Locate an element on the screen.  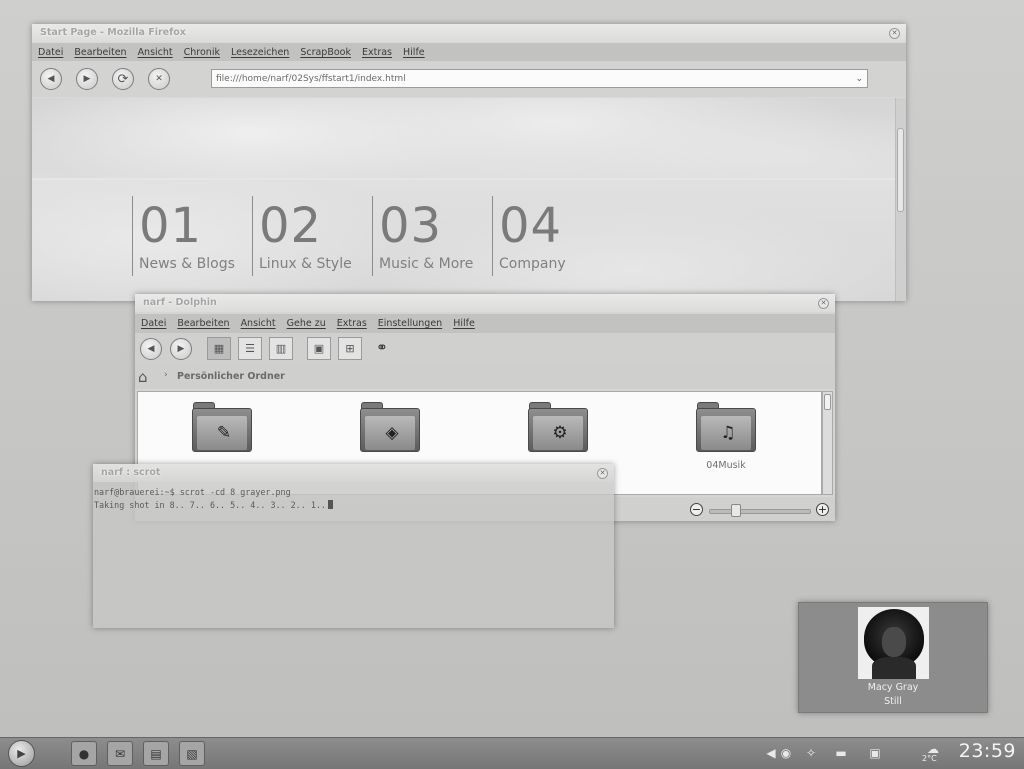
columns-view-icon: ▥ is located at coordinates (281, 348).